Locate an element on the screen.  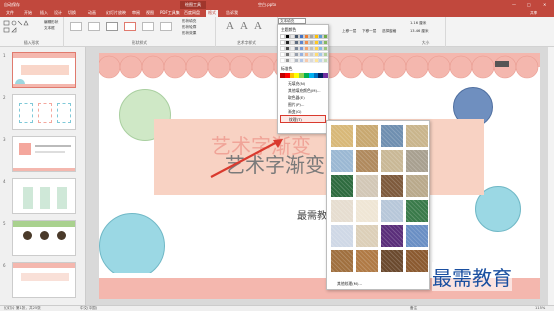
status-bar: 幻灯片 第1张，共25张 中文(中国) 备注 115% is located at coordinates (277, 308).